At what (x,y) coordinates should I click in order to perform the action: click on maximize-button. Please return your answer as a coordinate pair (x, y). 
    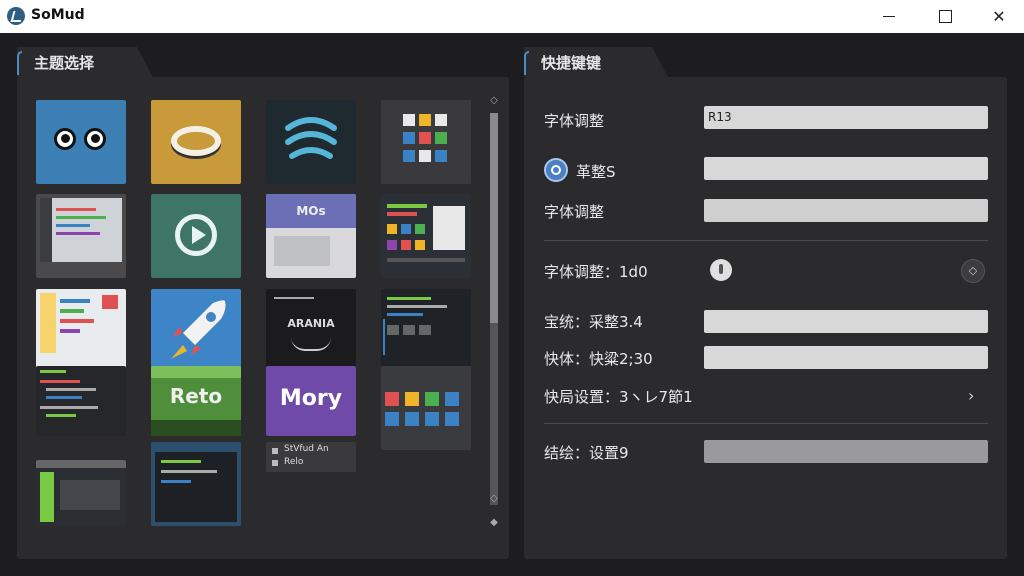
    Looking at the image, I should click on (945, 16).